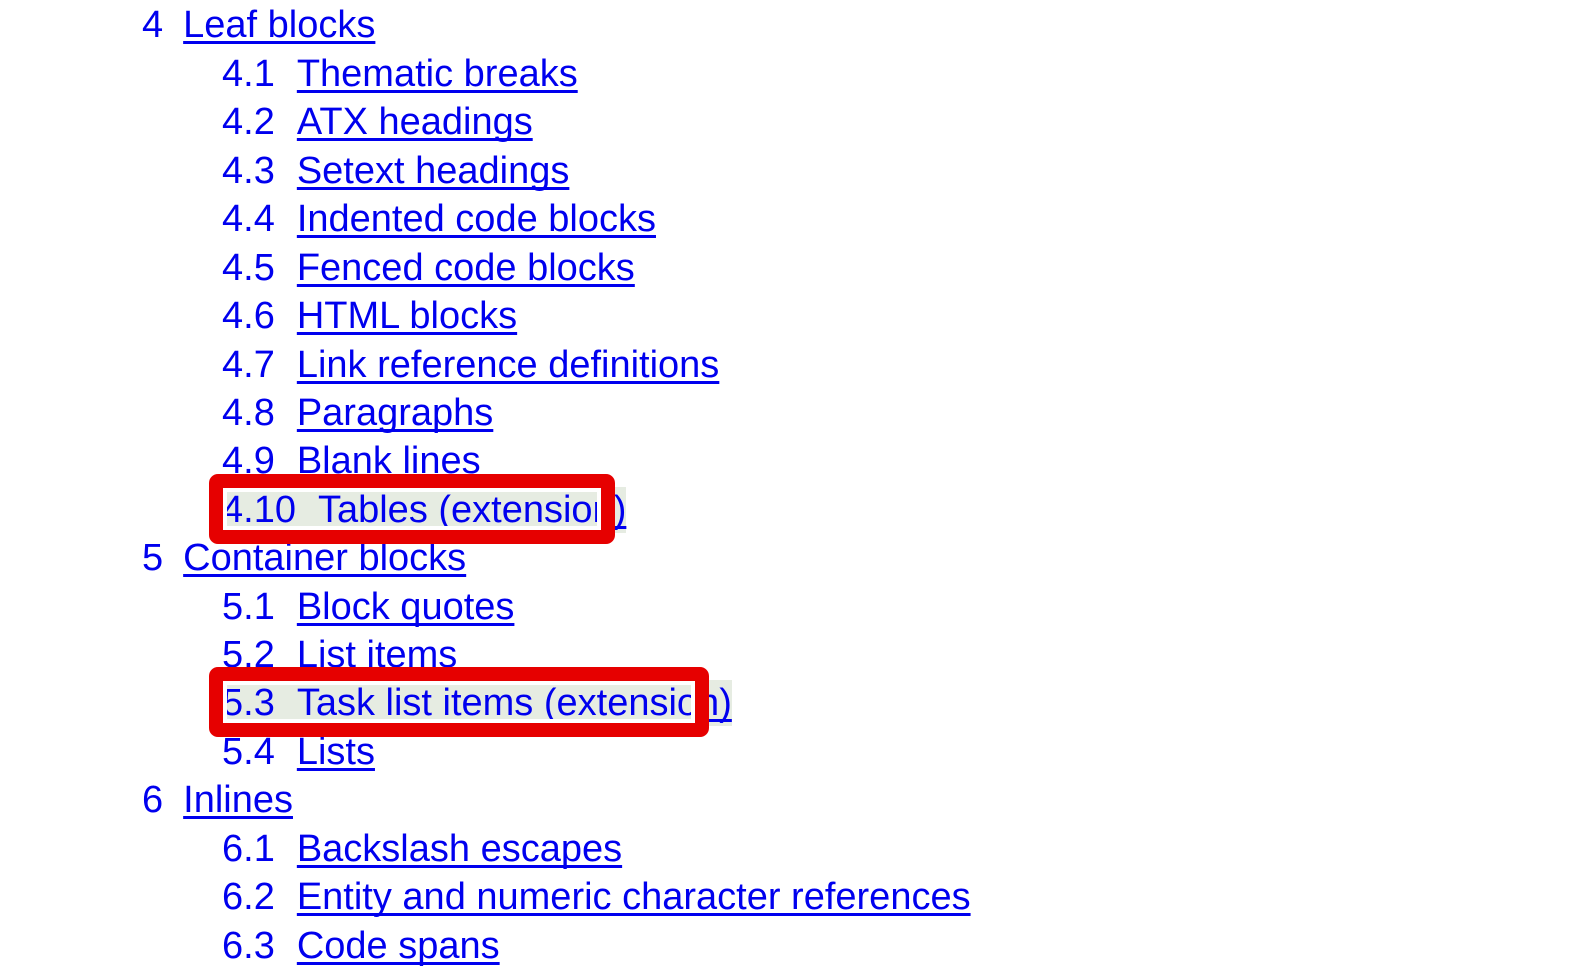  Describe the element at coordinates (259, 510) in the screenshot. I see `toc-entry-number: 4.10` at that location.